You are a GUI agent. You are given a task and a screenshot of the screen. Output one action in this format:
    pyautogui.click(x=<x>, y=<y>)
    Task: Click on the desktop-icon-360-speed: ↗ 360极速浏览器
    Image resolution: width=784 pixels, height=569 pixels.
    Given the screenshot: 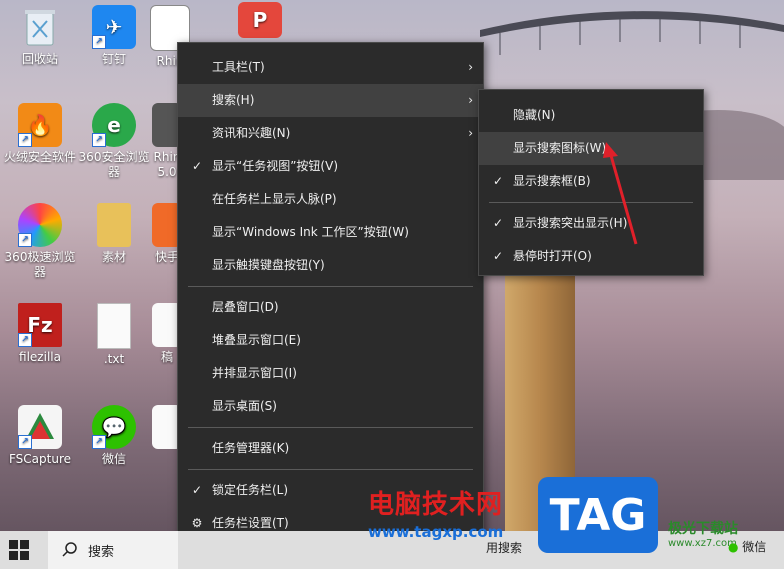 What is the action you would take?
    pyautogui.click(x=40, y=241)
    